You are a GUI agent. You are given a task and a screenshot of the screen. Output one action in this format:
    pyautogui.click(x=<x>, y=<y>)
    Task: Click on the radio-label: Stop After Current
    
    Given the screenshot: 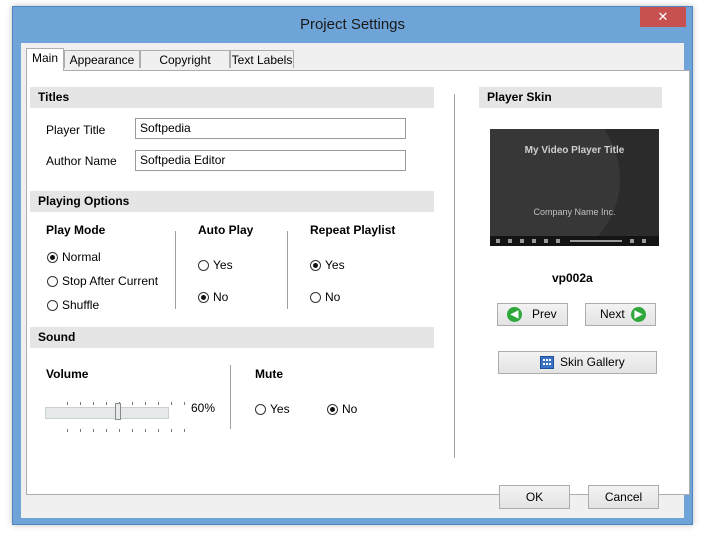 What is the action you would take?
    pyautogui.click(x=110, y=281)
    